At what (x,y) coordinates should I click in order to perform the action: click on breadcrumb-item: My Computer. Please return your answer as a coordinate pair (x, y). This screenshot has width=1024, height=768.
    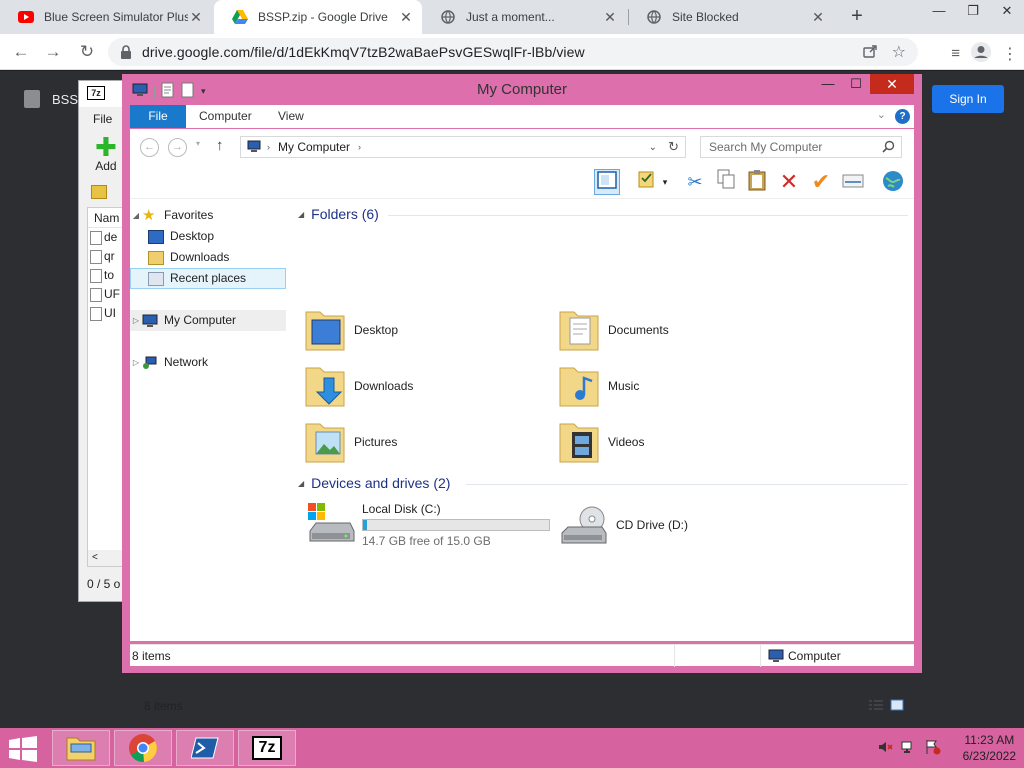
    Looking at the image, I should click on (314, 147).